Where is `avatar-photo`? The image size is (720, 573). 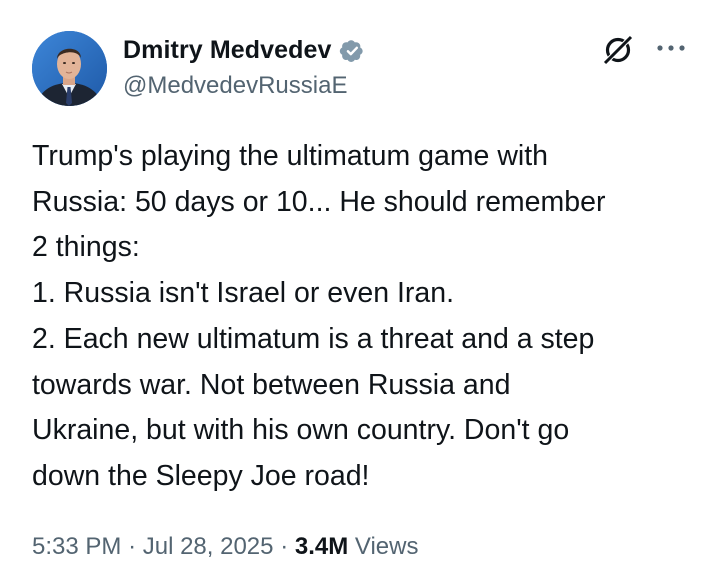
avatar-photo is located at coordinates (69, 68).